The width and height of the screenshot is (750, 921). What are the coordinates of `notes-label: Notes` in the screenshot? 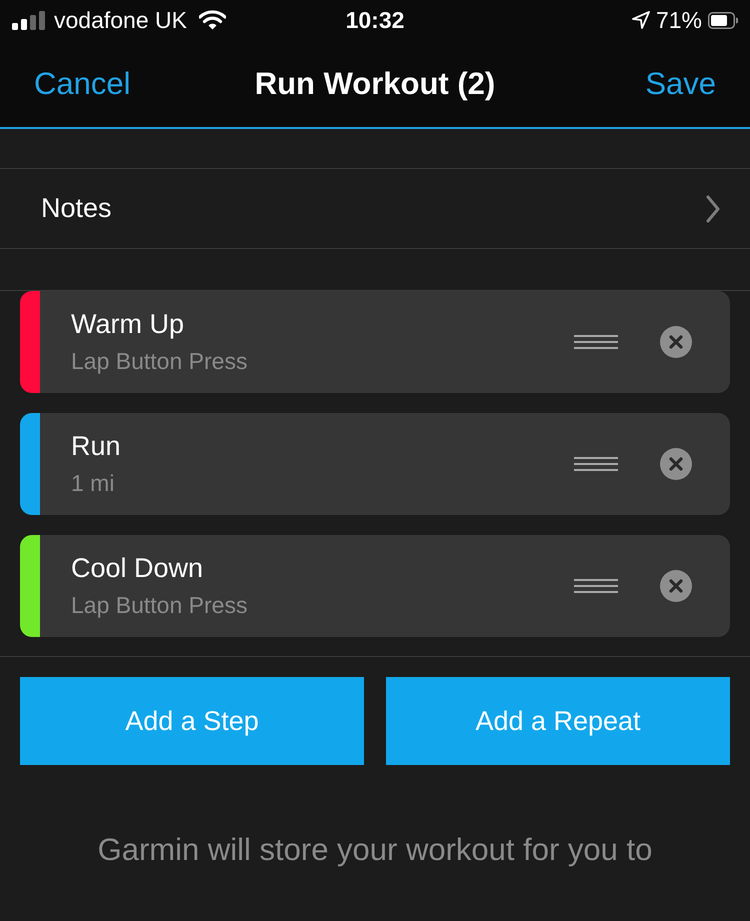 It's located at (76, 208).